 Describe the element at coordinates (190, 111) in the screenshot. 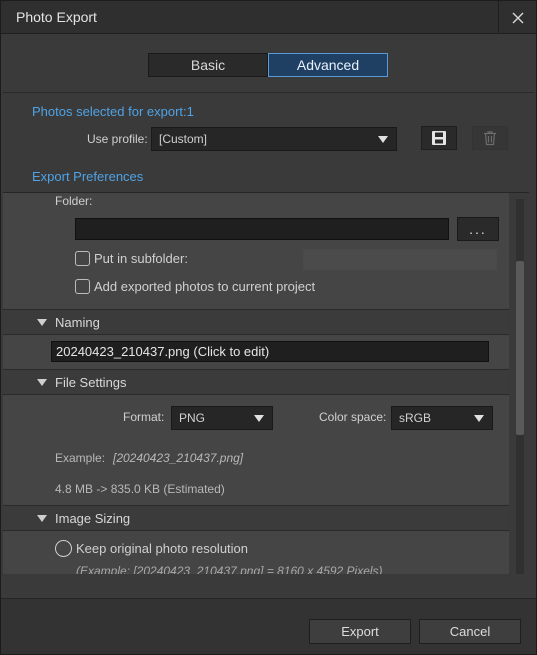

I see `photos-selected-count: 1` at that location.